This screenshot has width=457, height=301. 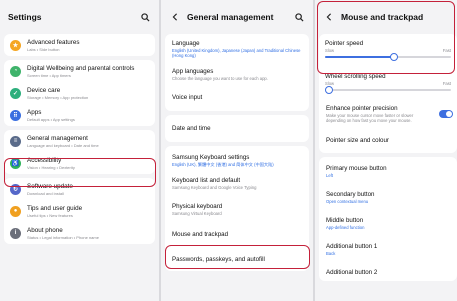 I want to click on settings-group: ★ Advanced features Labs • Side button, so click(x=79, y=45).